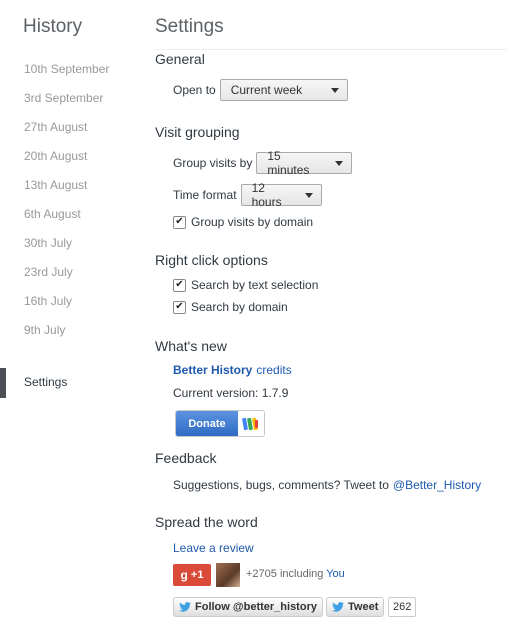  I want to click on time-format-select: 12 hours, so click(281, 195).